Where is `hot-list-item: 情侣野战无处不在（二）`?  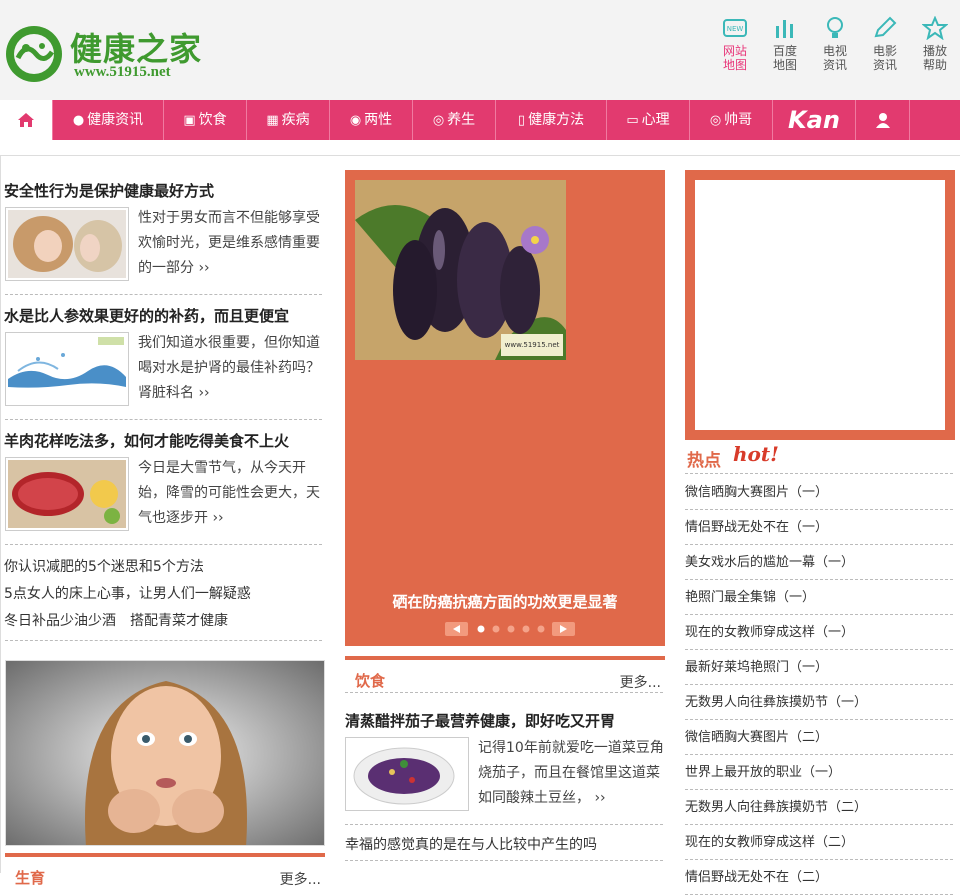
hot-list-item: 情侣野战无处不在（二） is located at coordinates (819, 877).